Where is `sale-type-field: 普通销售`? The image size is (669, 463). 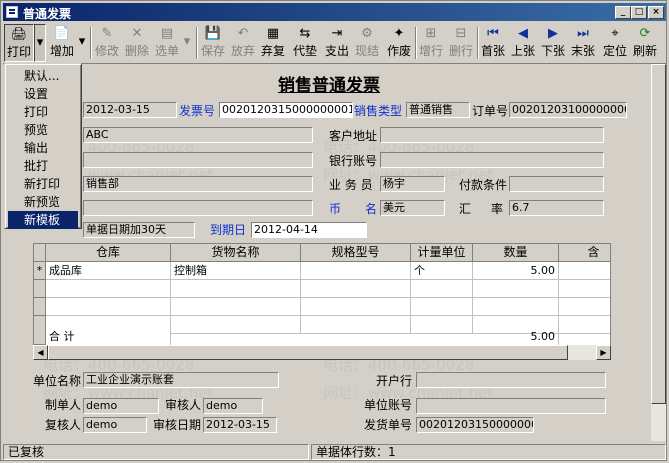
sale-type-field: 普通销售 is located at coordinates (438, 110).